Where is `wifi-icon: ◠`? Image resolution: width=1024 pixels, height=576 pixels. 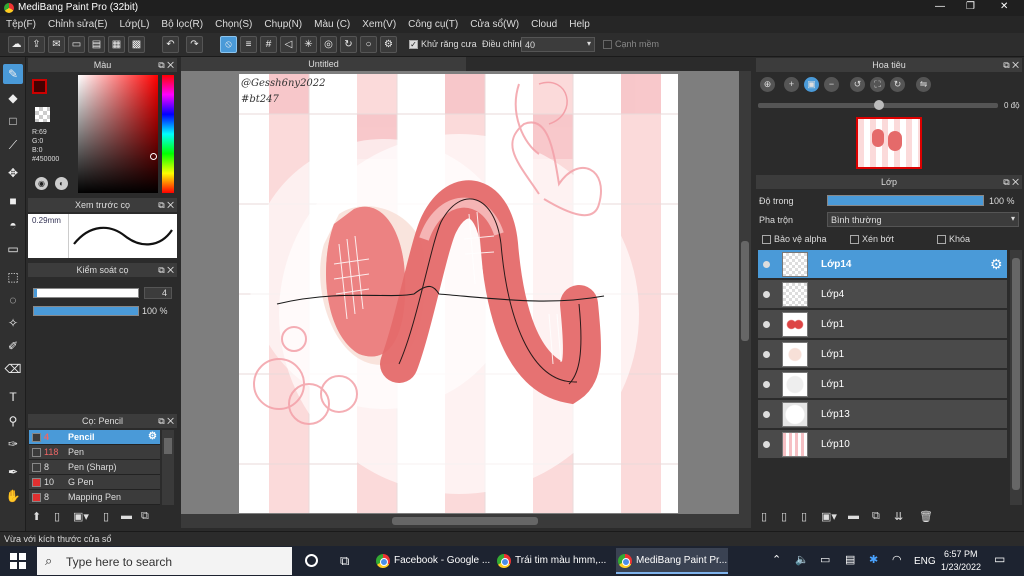
wifi-icon: ◠ is located at coordinates (897, 559).